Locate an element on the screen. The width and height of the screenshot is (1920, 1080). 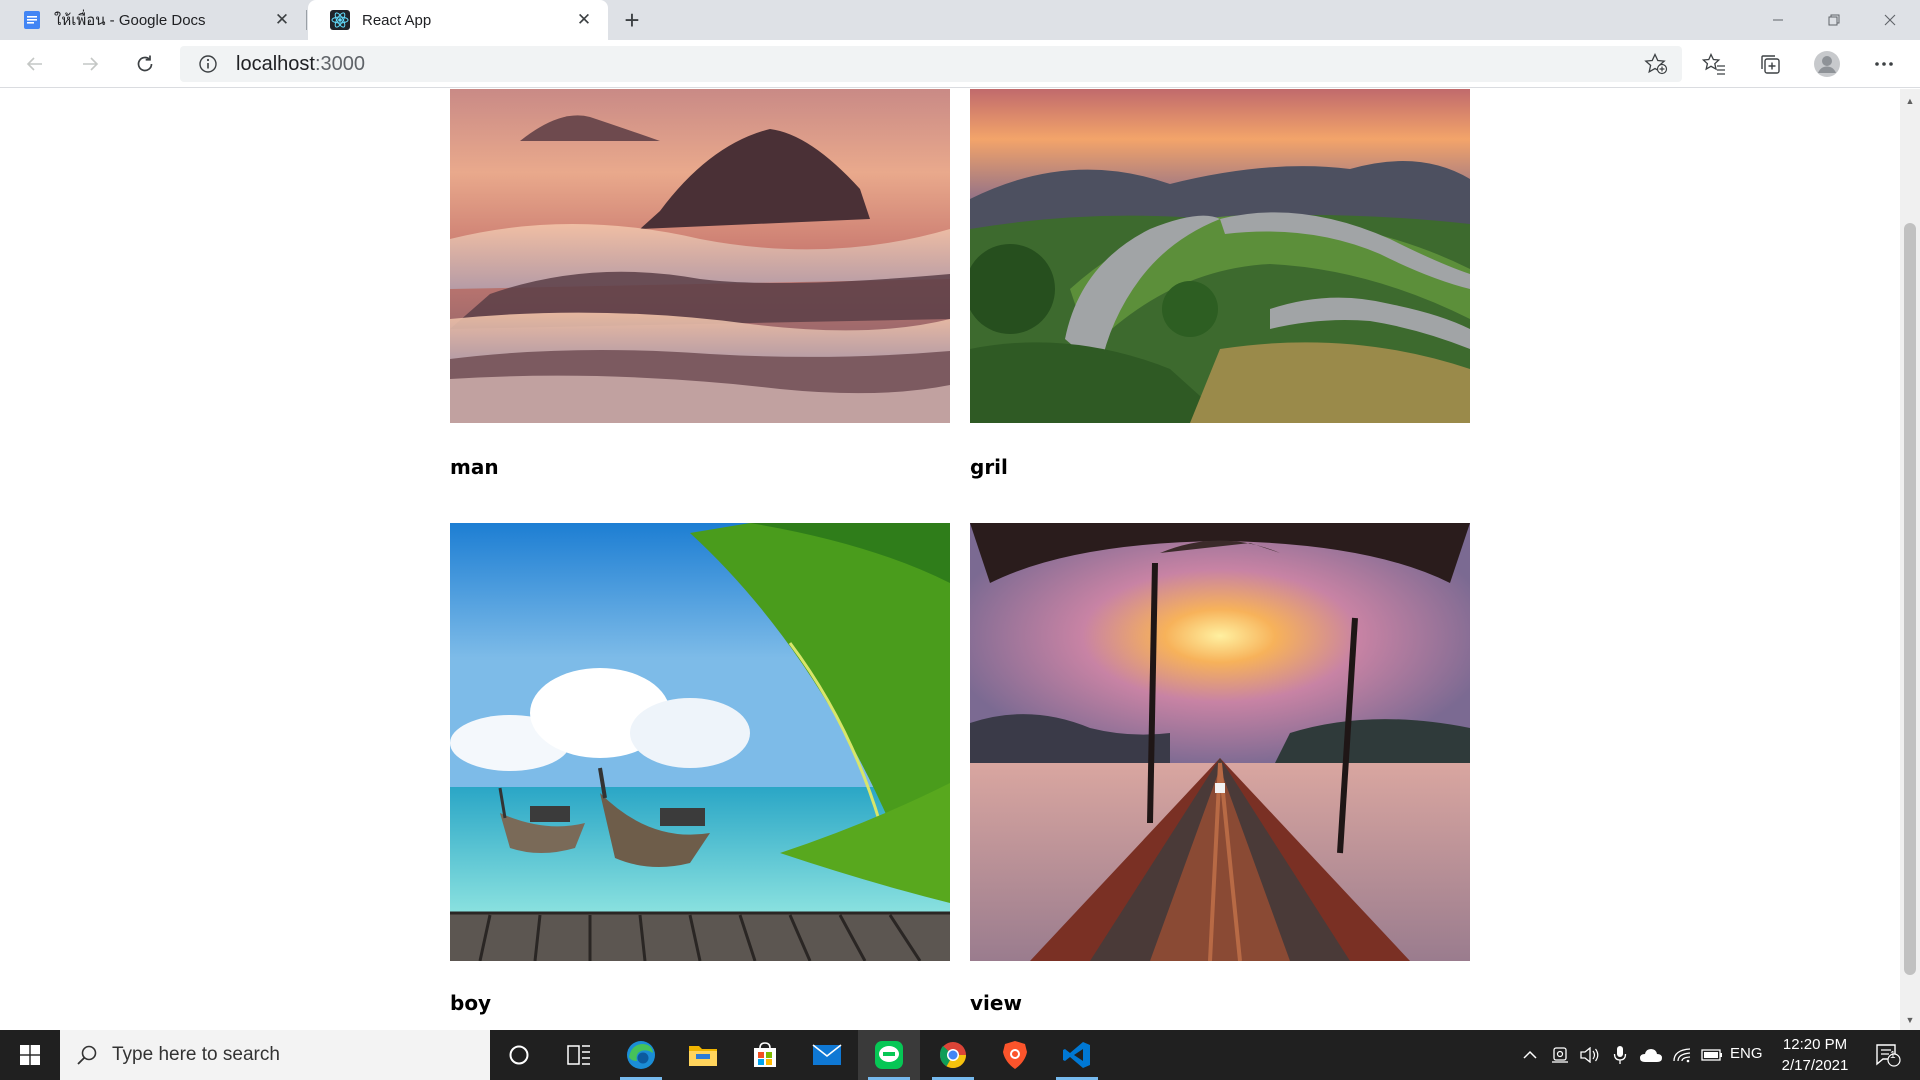
gallery-card: man is located at coordinates (700, 284).